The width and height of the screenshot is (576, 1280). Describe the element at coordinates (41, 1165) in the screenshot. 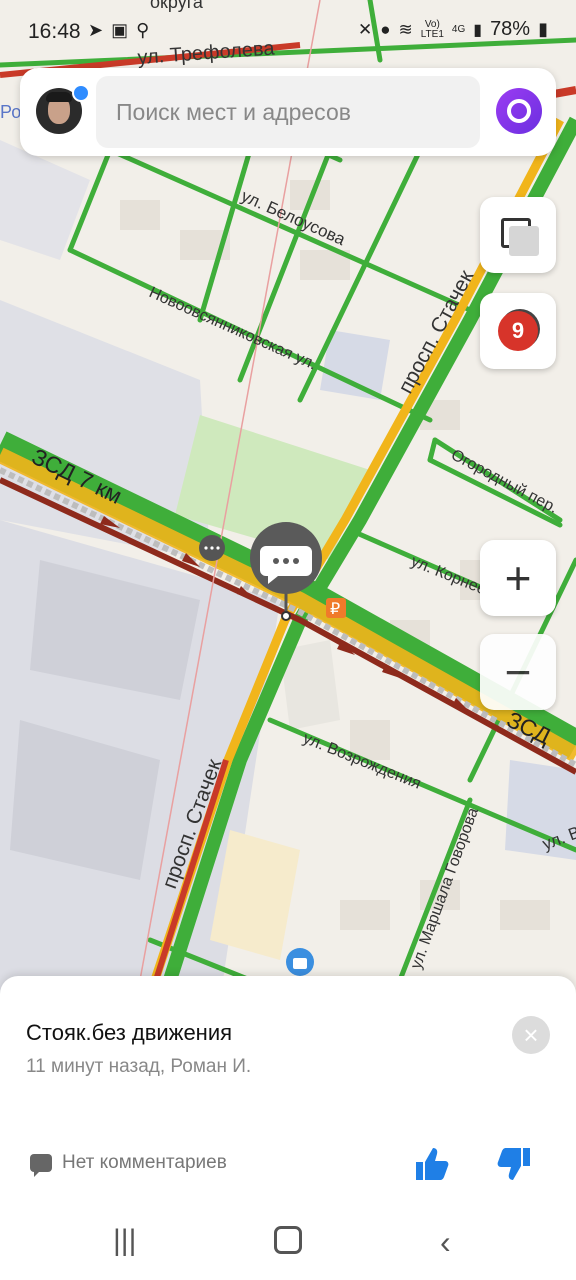

I see `comment-icon` at that location.